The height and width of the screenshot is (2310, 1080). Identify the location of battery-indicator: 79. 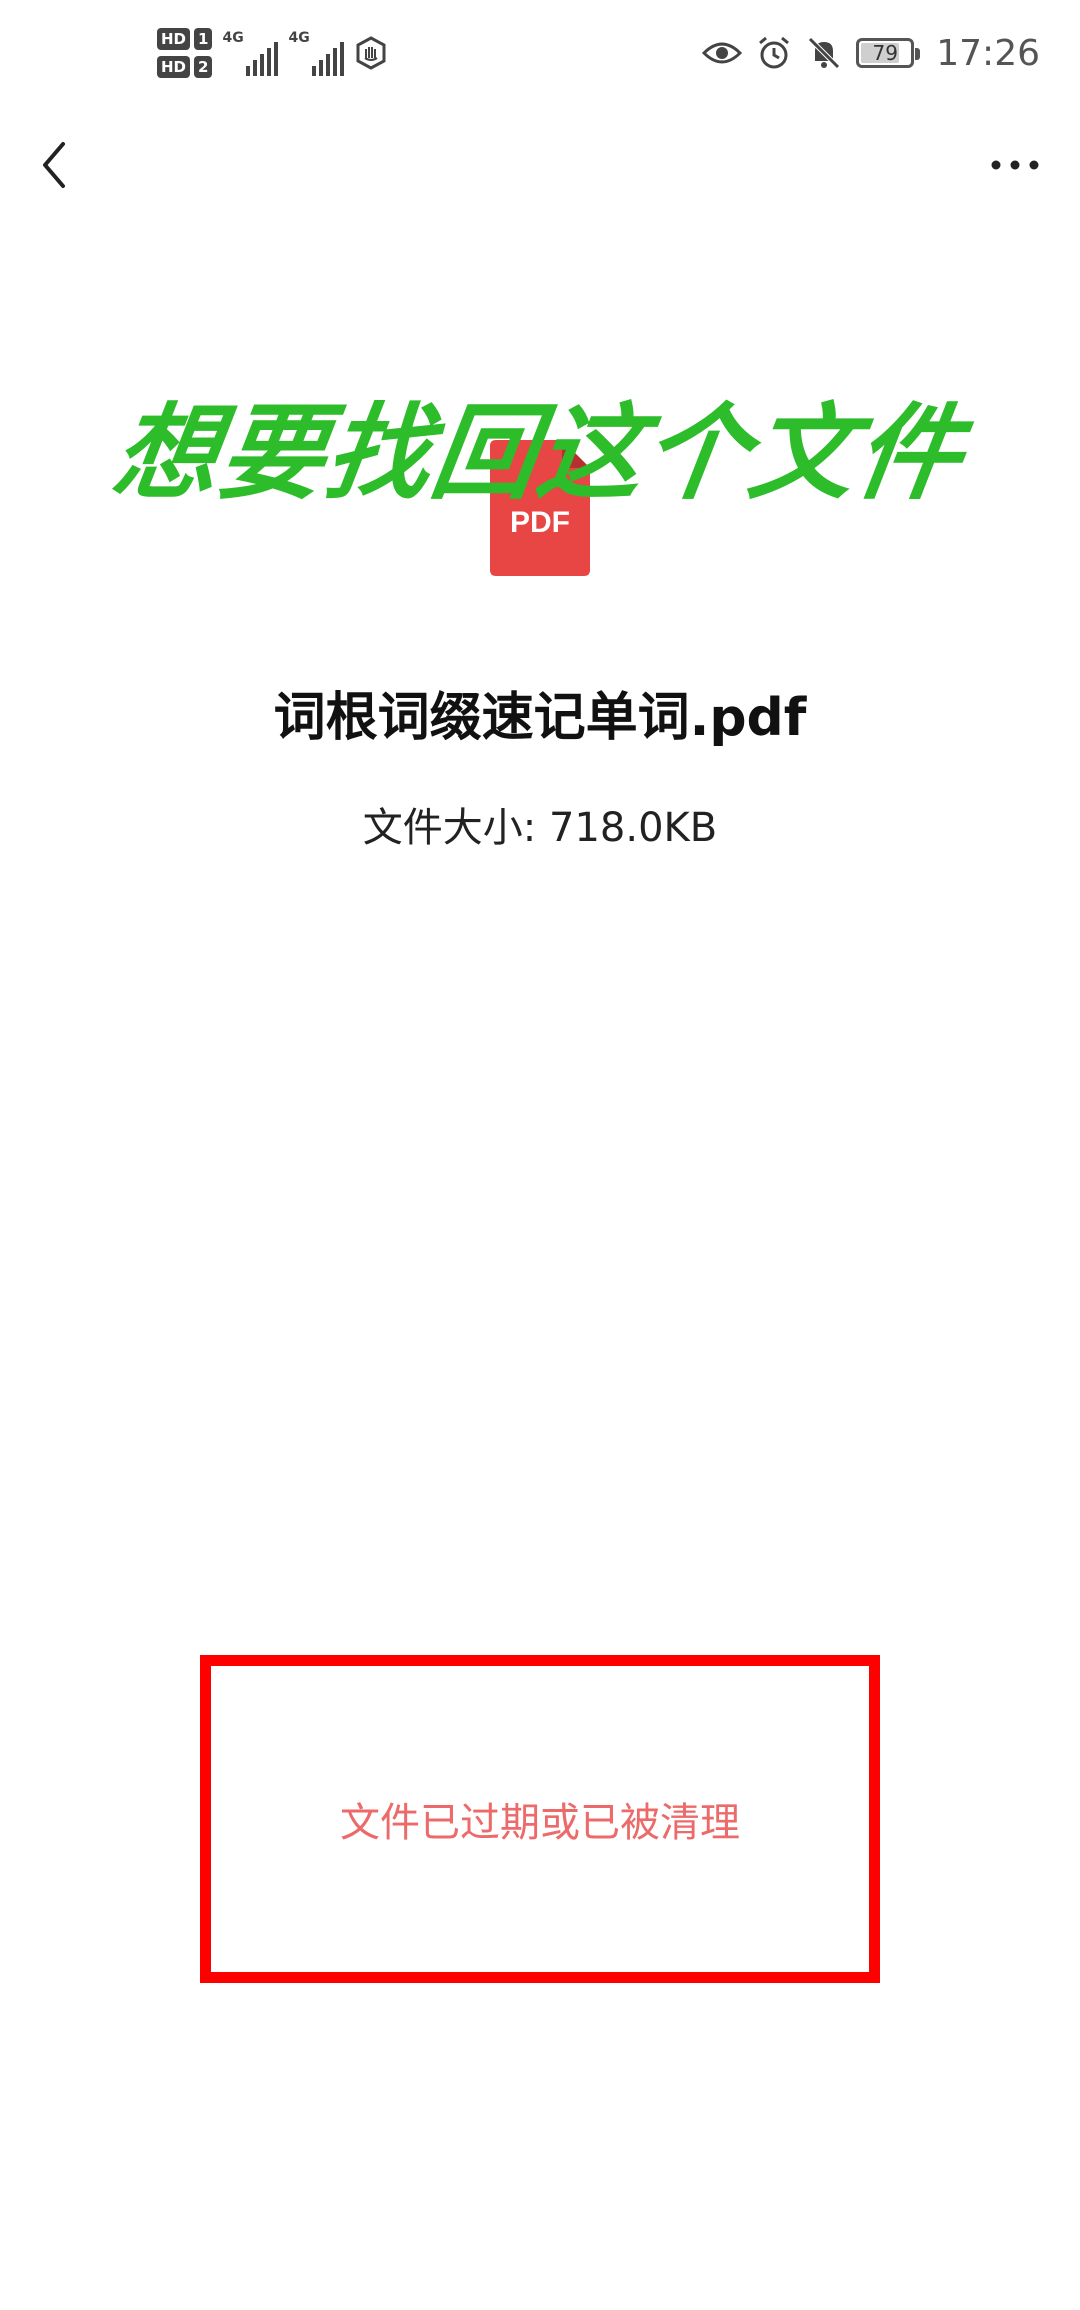
(888, 53).